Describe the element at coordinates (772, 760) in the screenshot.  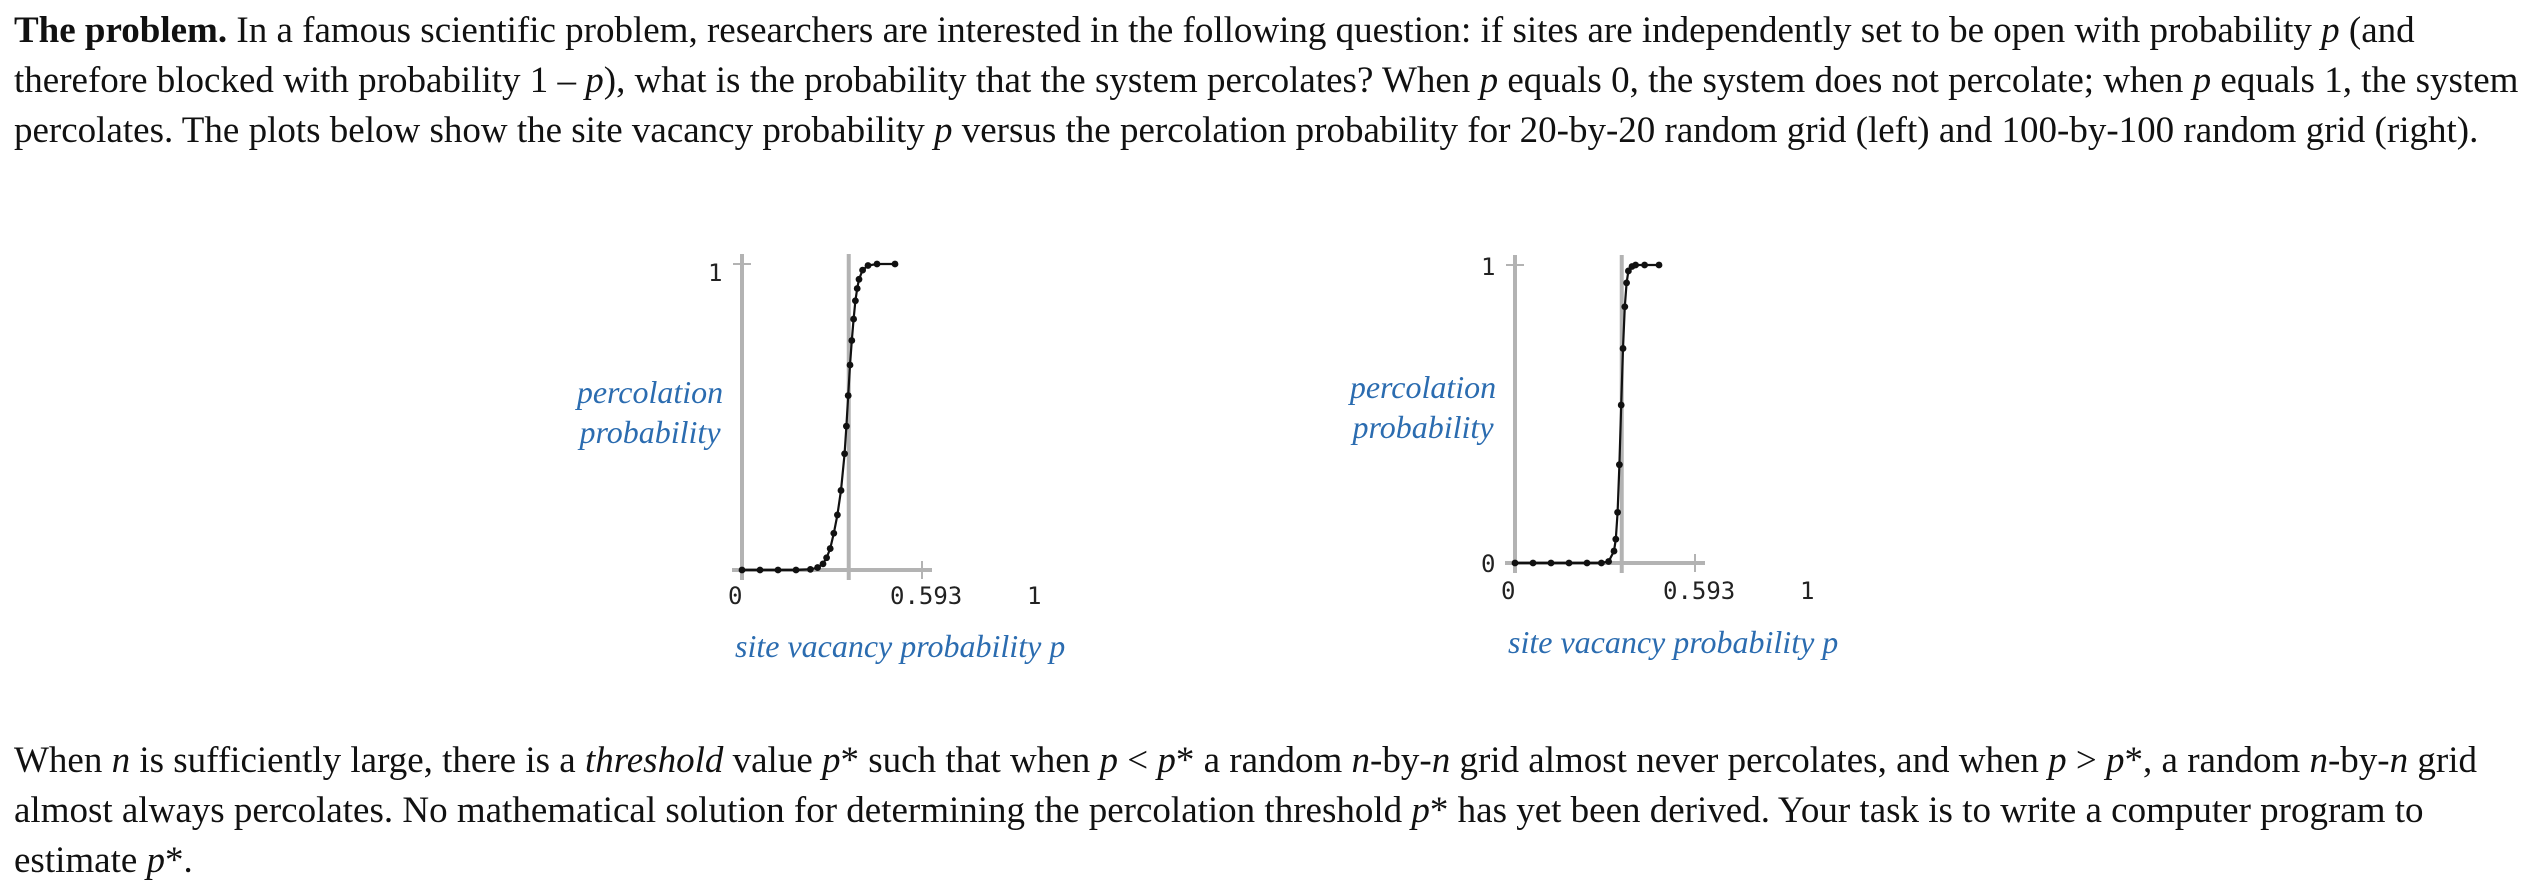
I see `text-run: value` at that location.